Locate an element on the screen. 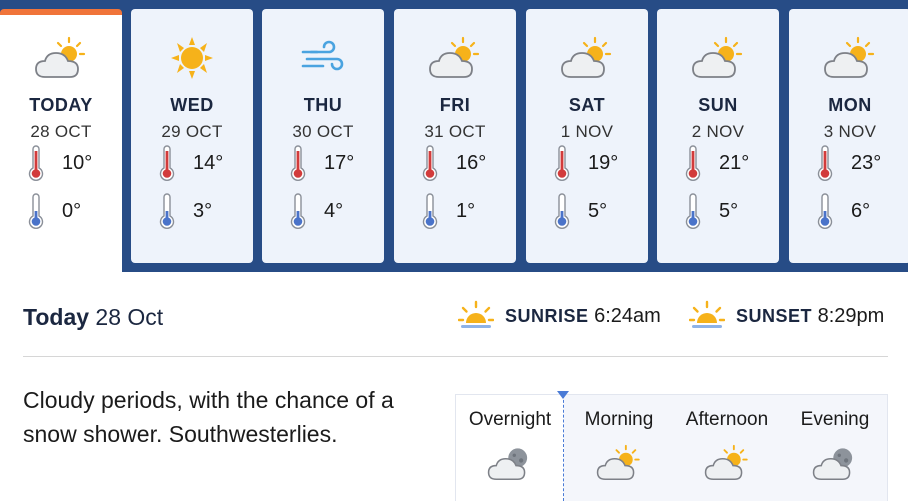 The width and height of the screenshot is (908, 501). low-temp-value: 6° is located at coordinates (861, 211).